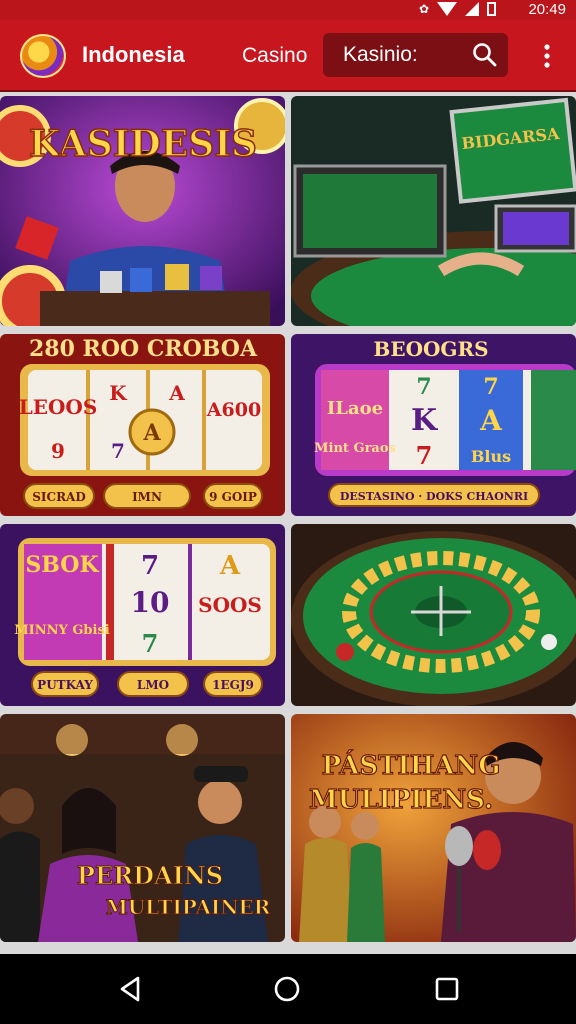 This screenshot has width=576, height=1024. I want to click on tile-title: 280 ROO CROBOA, so click(143, 349).